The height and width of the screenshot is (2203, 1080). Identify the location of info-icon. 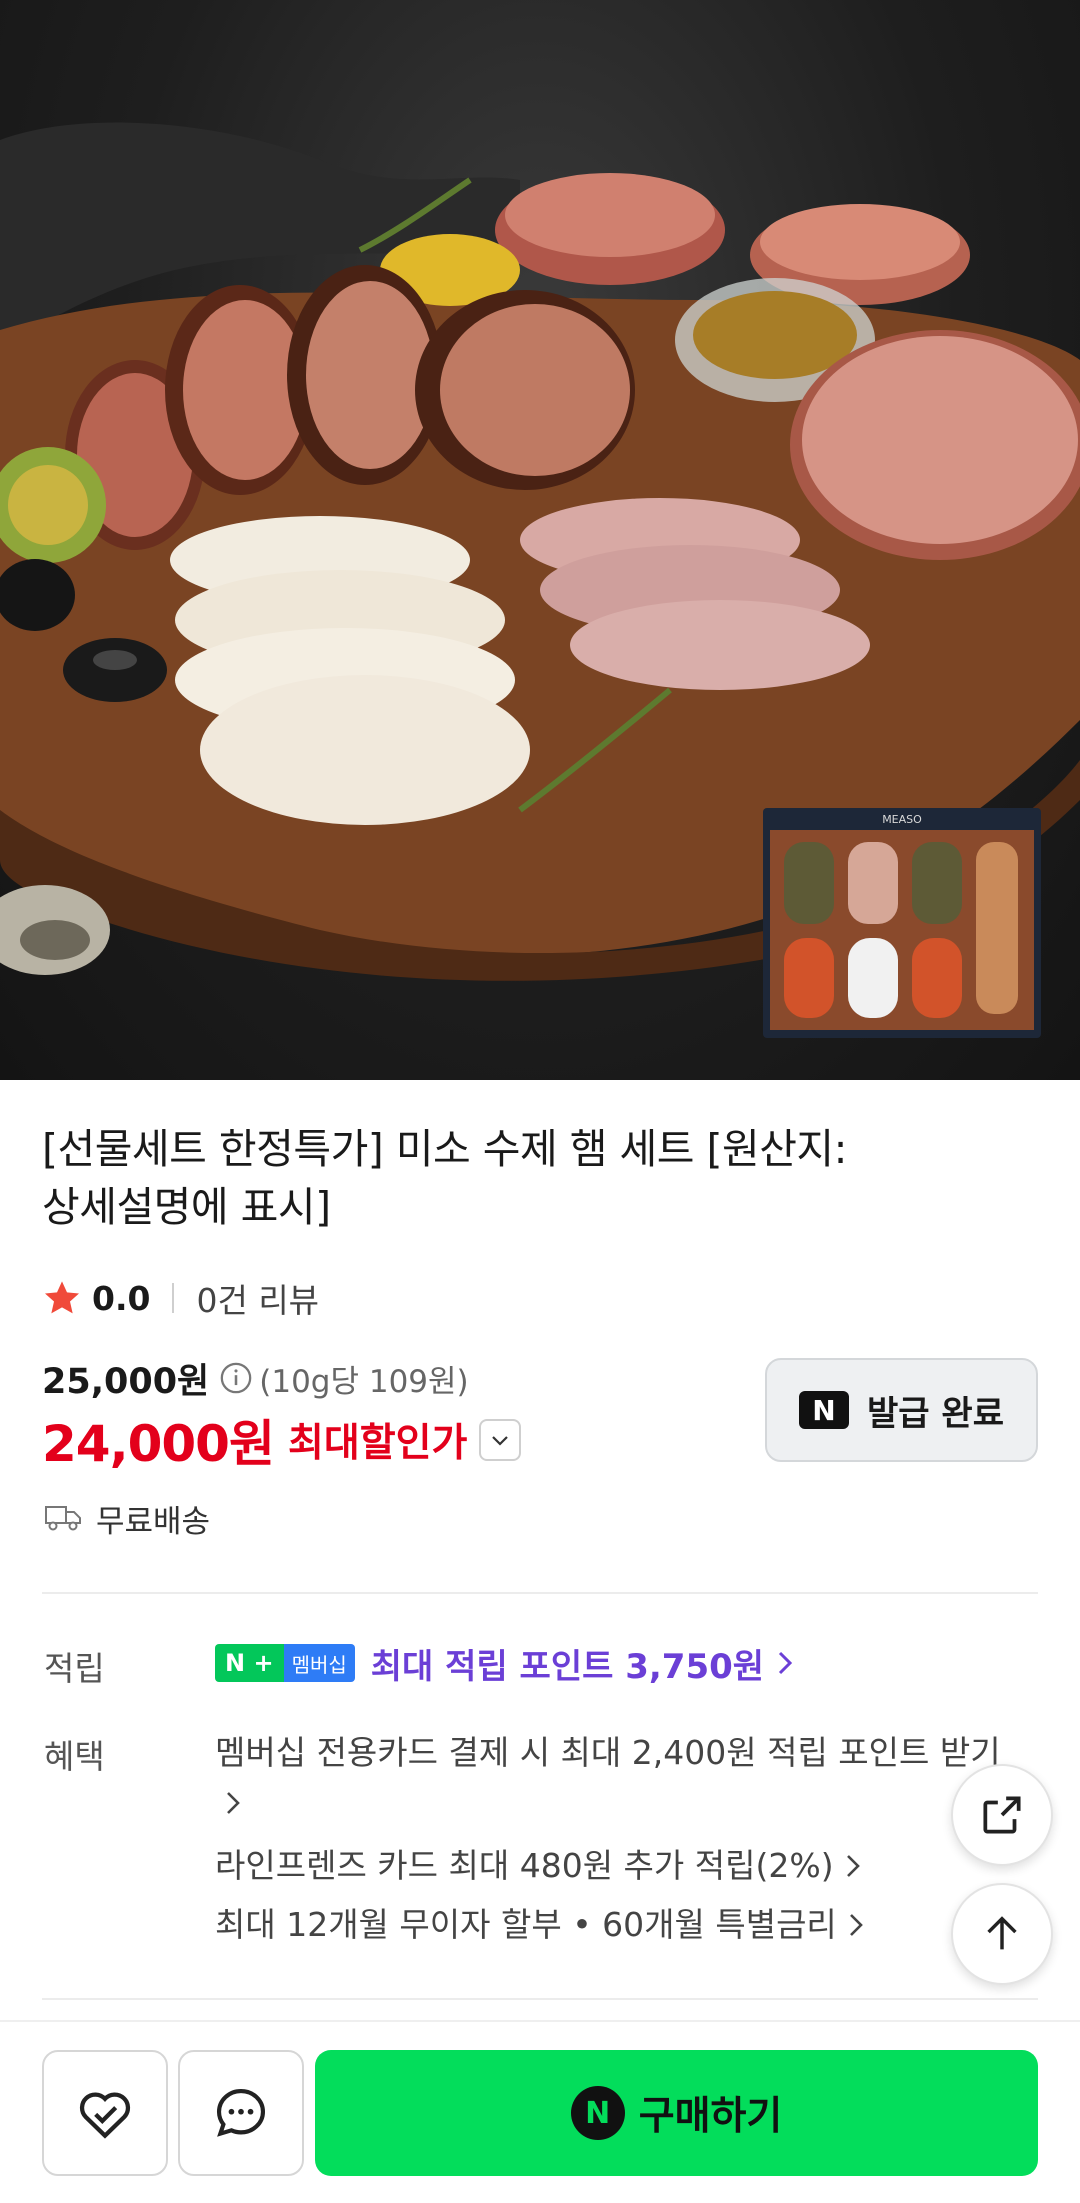
(236, 1378).